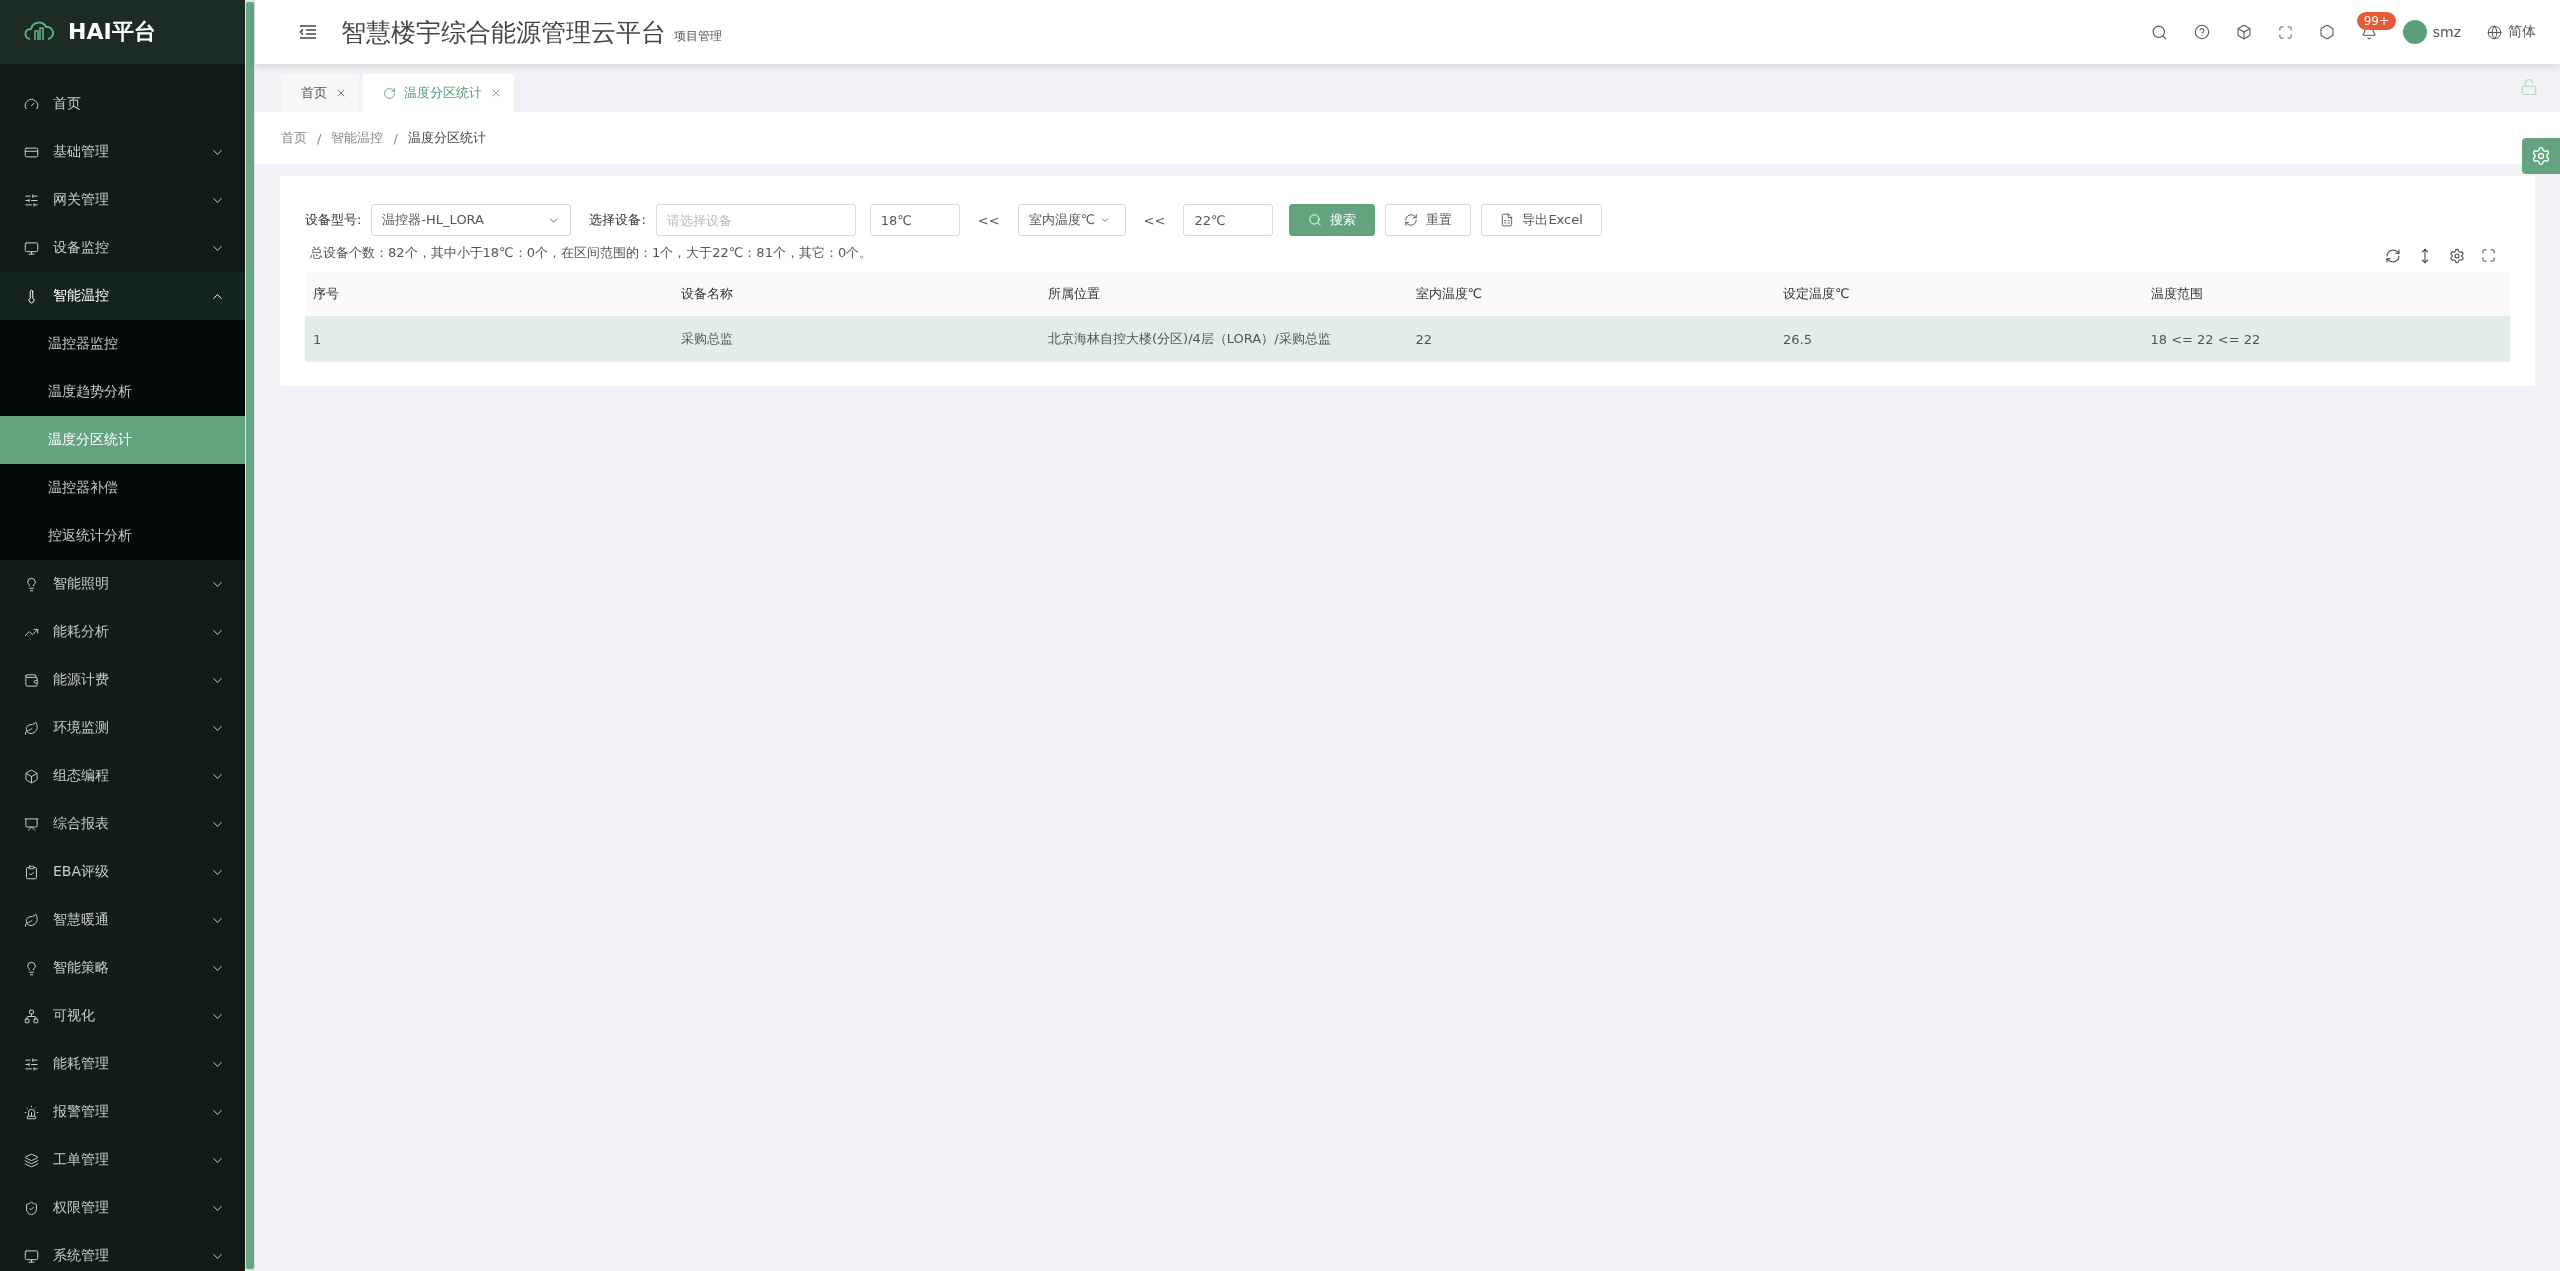 The height and width of the screenshot is (1271, 2560). I want to click on avatar, so click(2414, 32).